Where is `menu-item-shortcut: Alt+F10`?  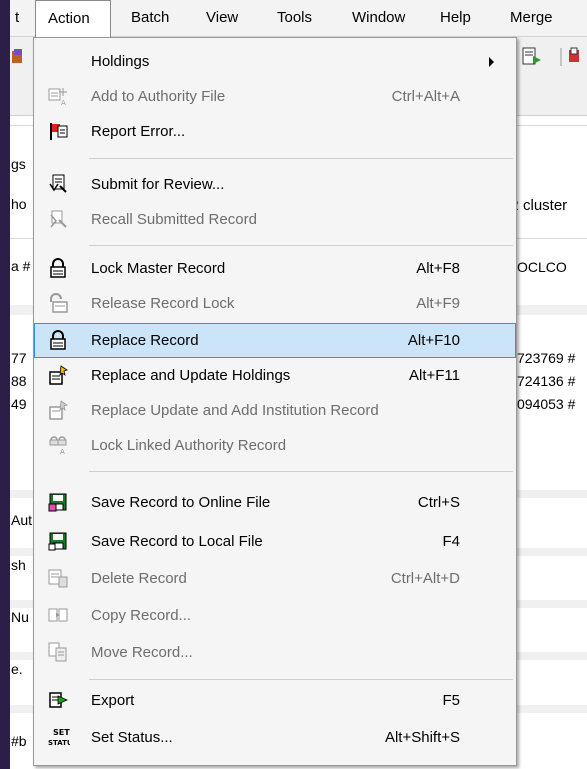
menu-item-shortcut: Alt+F10 is located at coordinates (433, 340).